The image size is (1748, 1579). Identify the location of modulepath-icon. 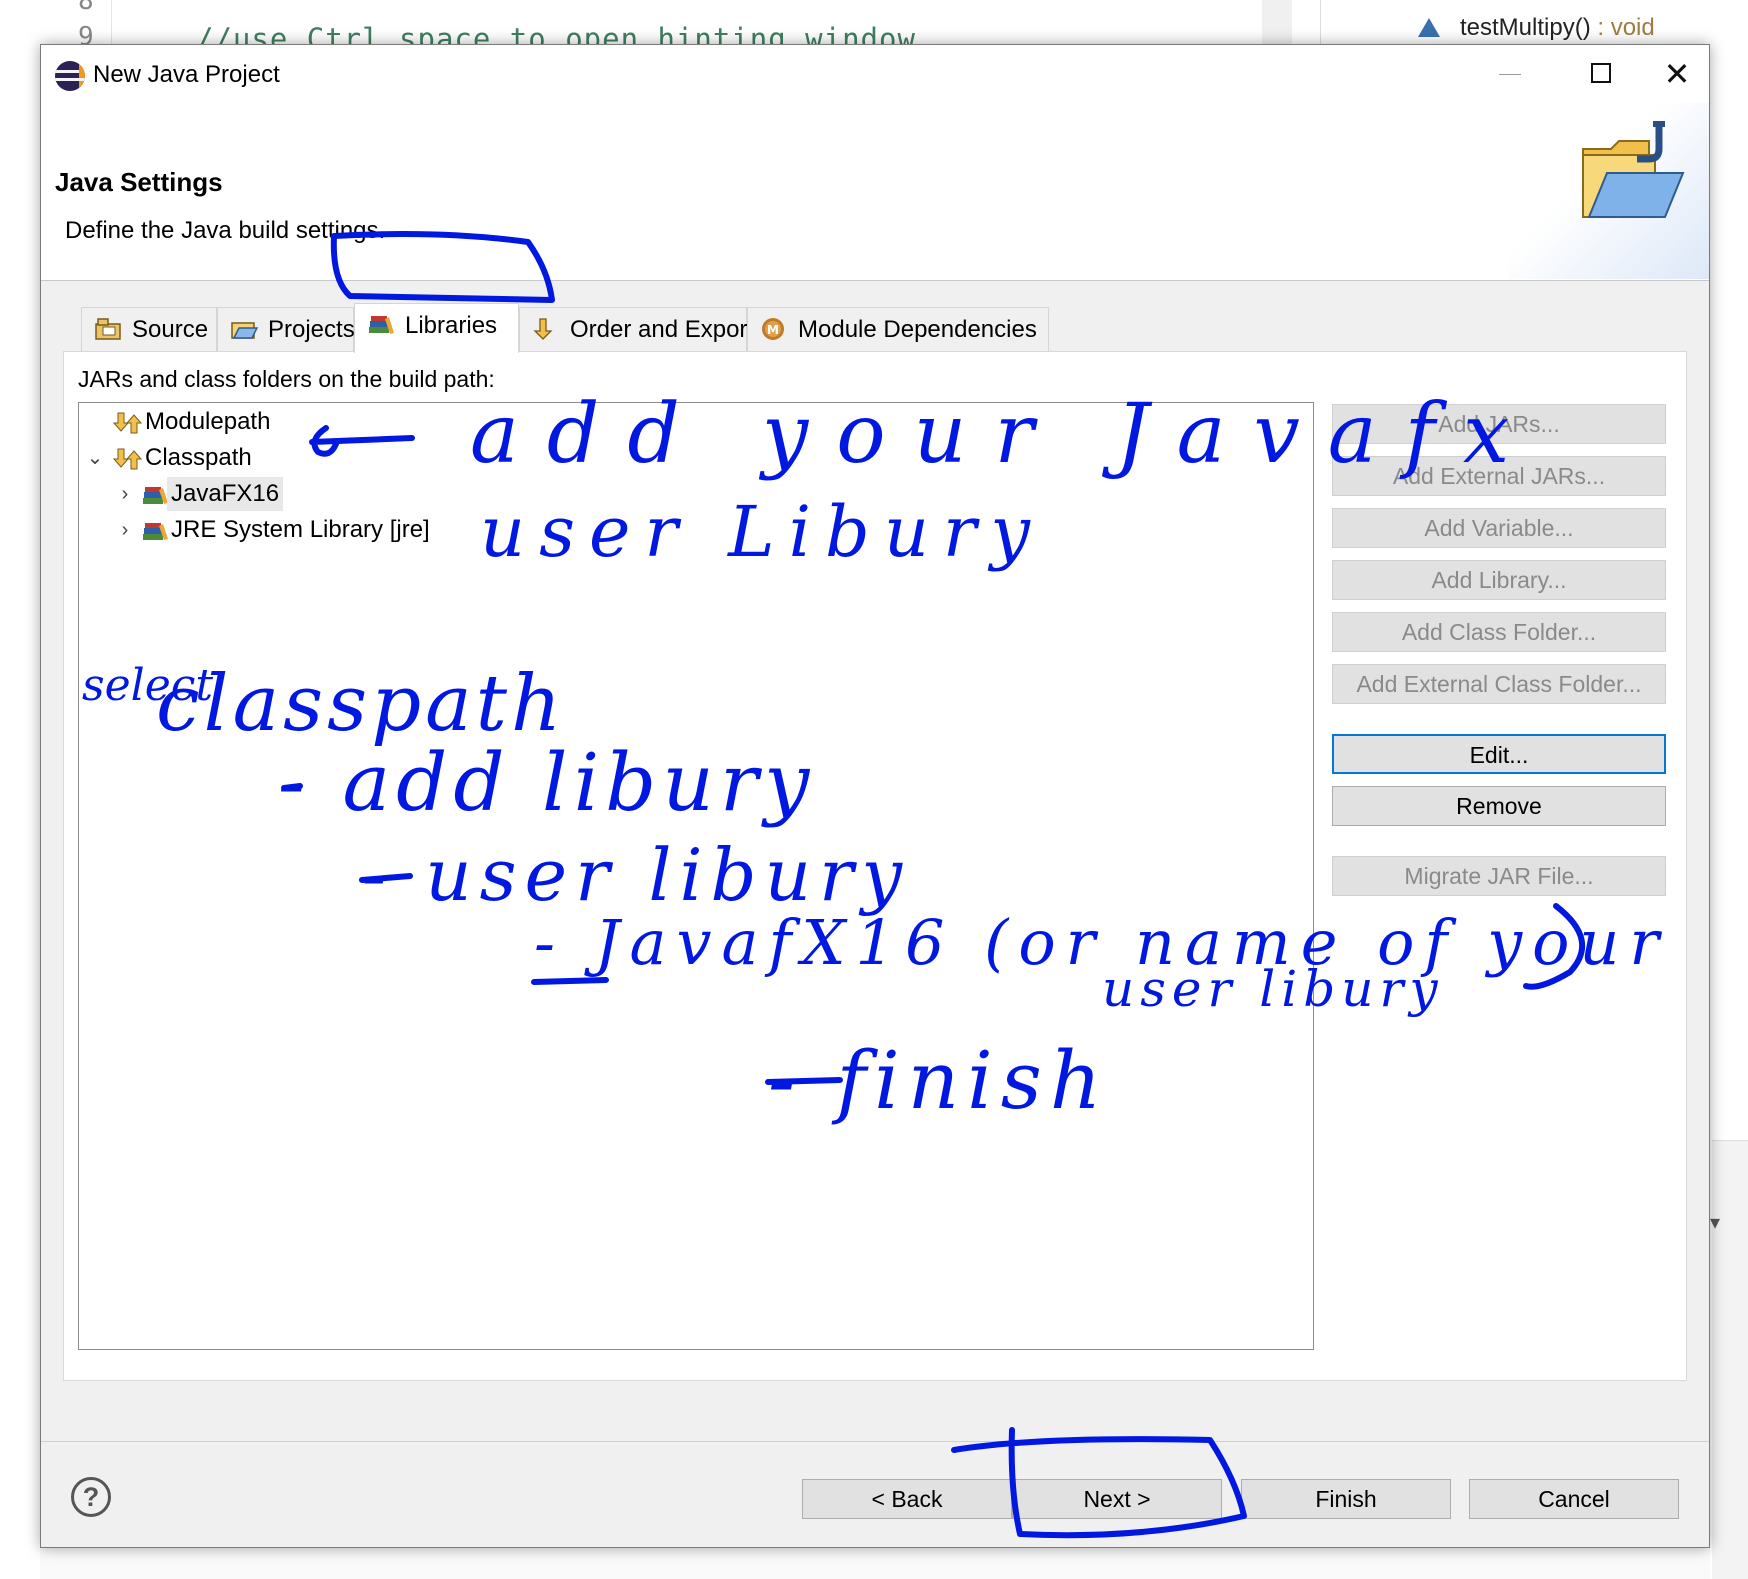
(128, 423).